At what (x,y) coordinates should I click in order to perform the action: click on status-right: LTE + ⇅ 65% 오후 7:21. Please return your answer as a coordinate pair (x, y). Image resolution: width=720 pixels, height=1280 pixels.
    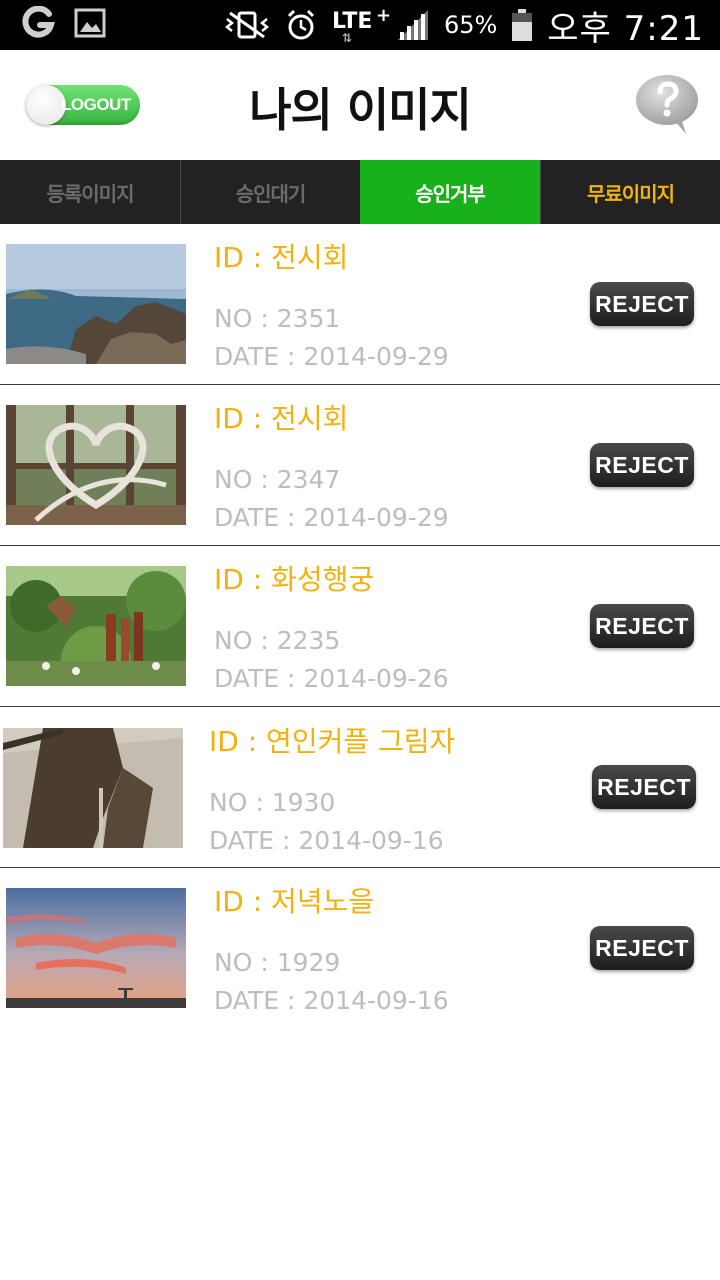
    Looking at the image, I should click on (464, 25).